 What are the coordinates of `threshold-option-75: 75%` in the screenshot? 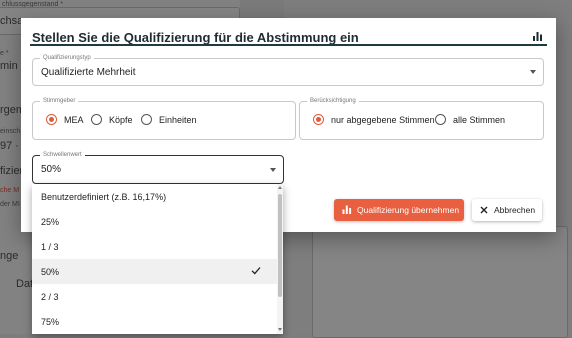 It's located at (154, 321).